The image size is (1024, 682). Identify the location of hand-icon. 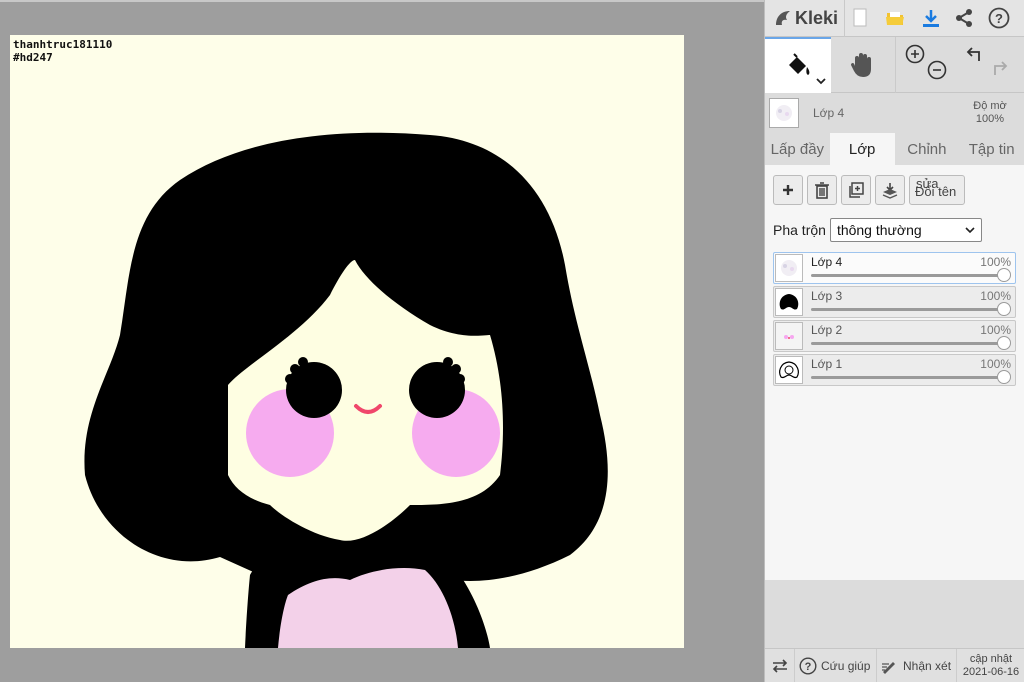
(861, 65).